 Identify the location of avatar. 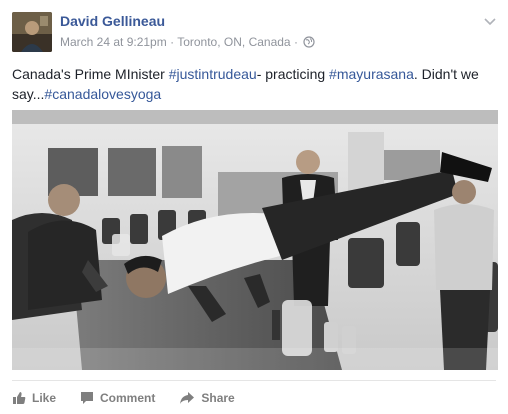
(32, 32).